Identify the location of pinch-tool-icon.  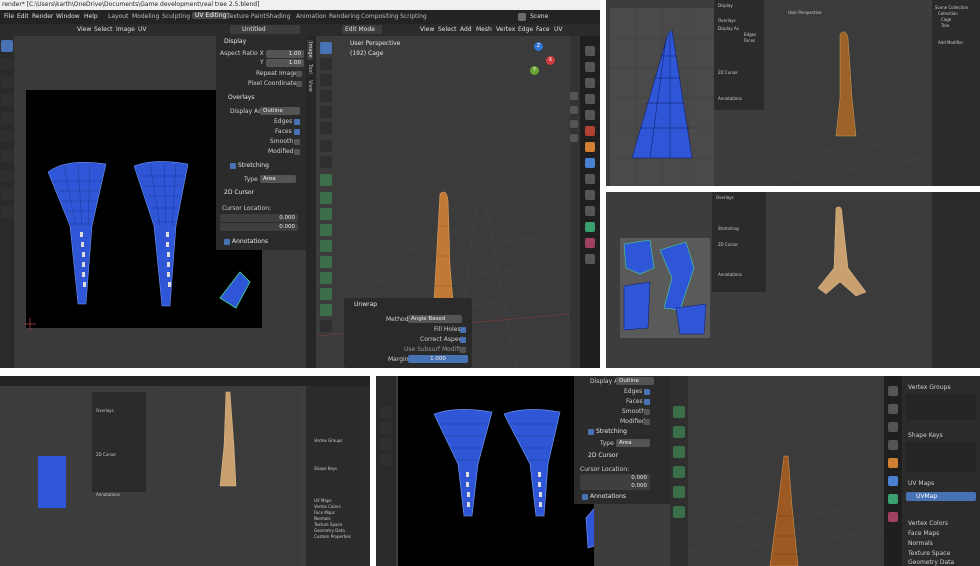
(7, 212).